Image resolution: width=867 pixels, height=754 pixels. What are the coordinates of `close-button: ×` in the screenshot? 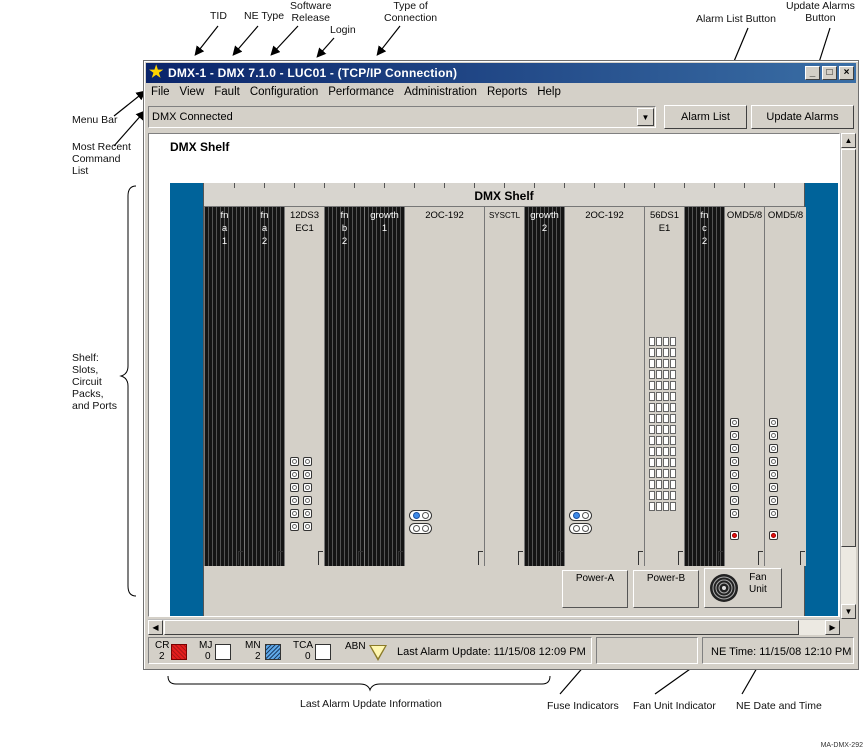 It's located at (846, 73).